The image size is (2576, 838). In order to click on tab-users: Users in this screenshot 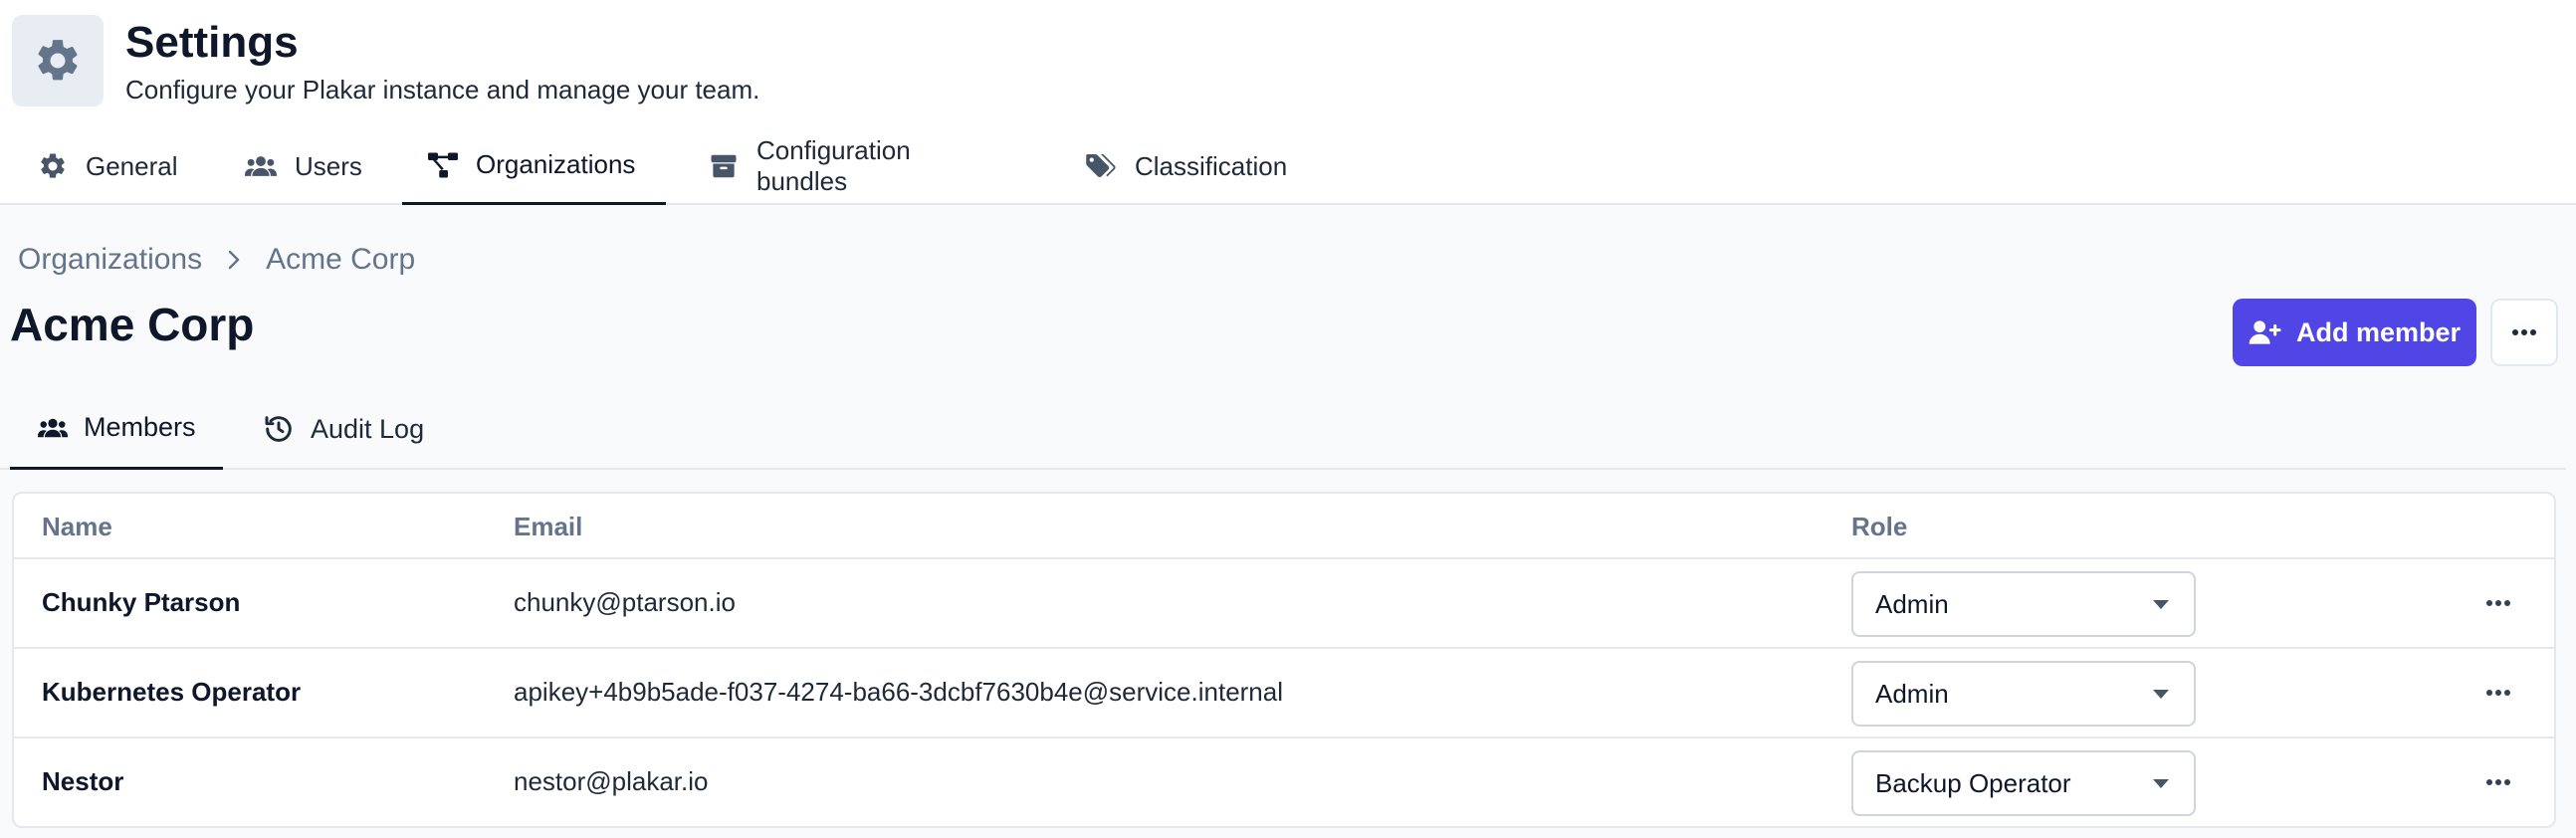, I will do `click(303, 166)`.